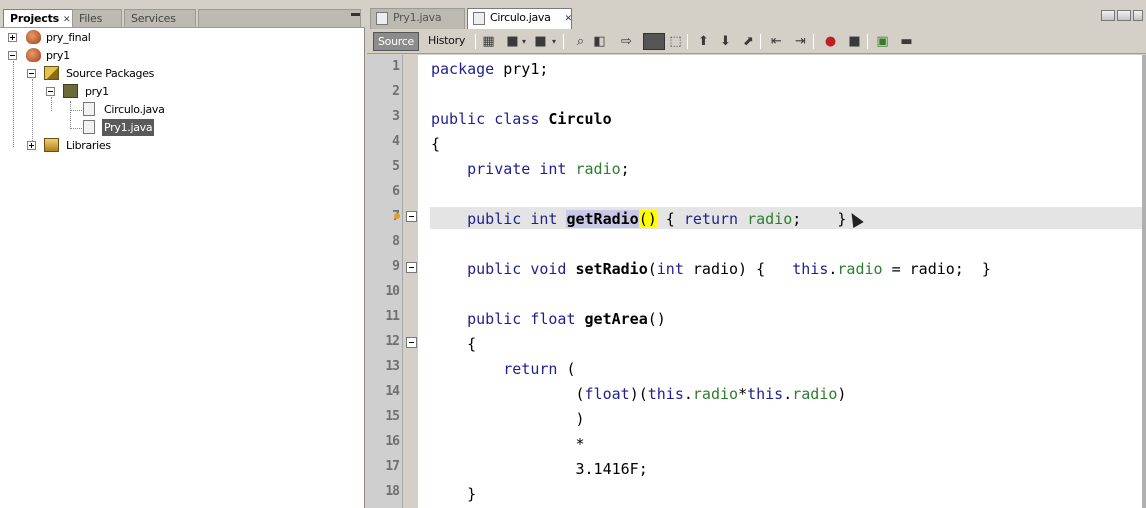 This screenshot has height=508, width=1146. I want to click on tree-item-label: Libraries, so click(88, 145).